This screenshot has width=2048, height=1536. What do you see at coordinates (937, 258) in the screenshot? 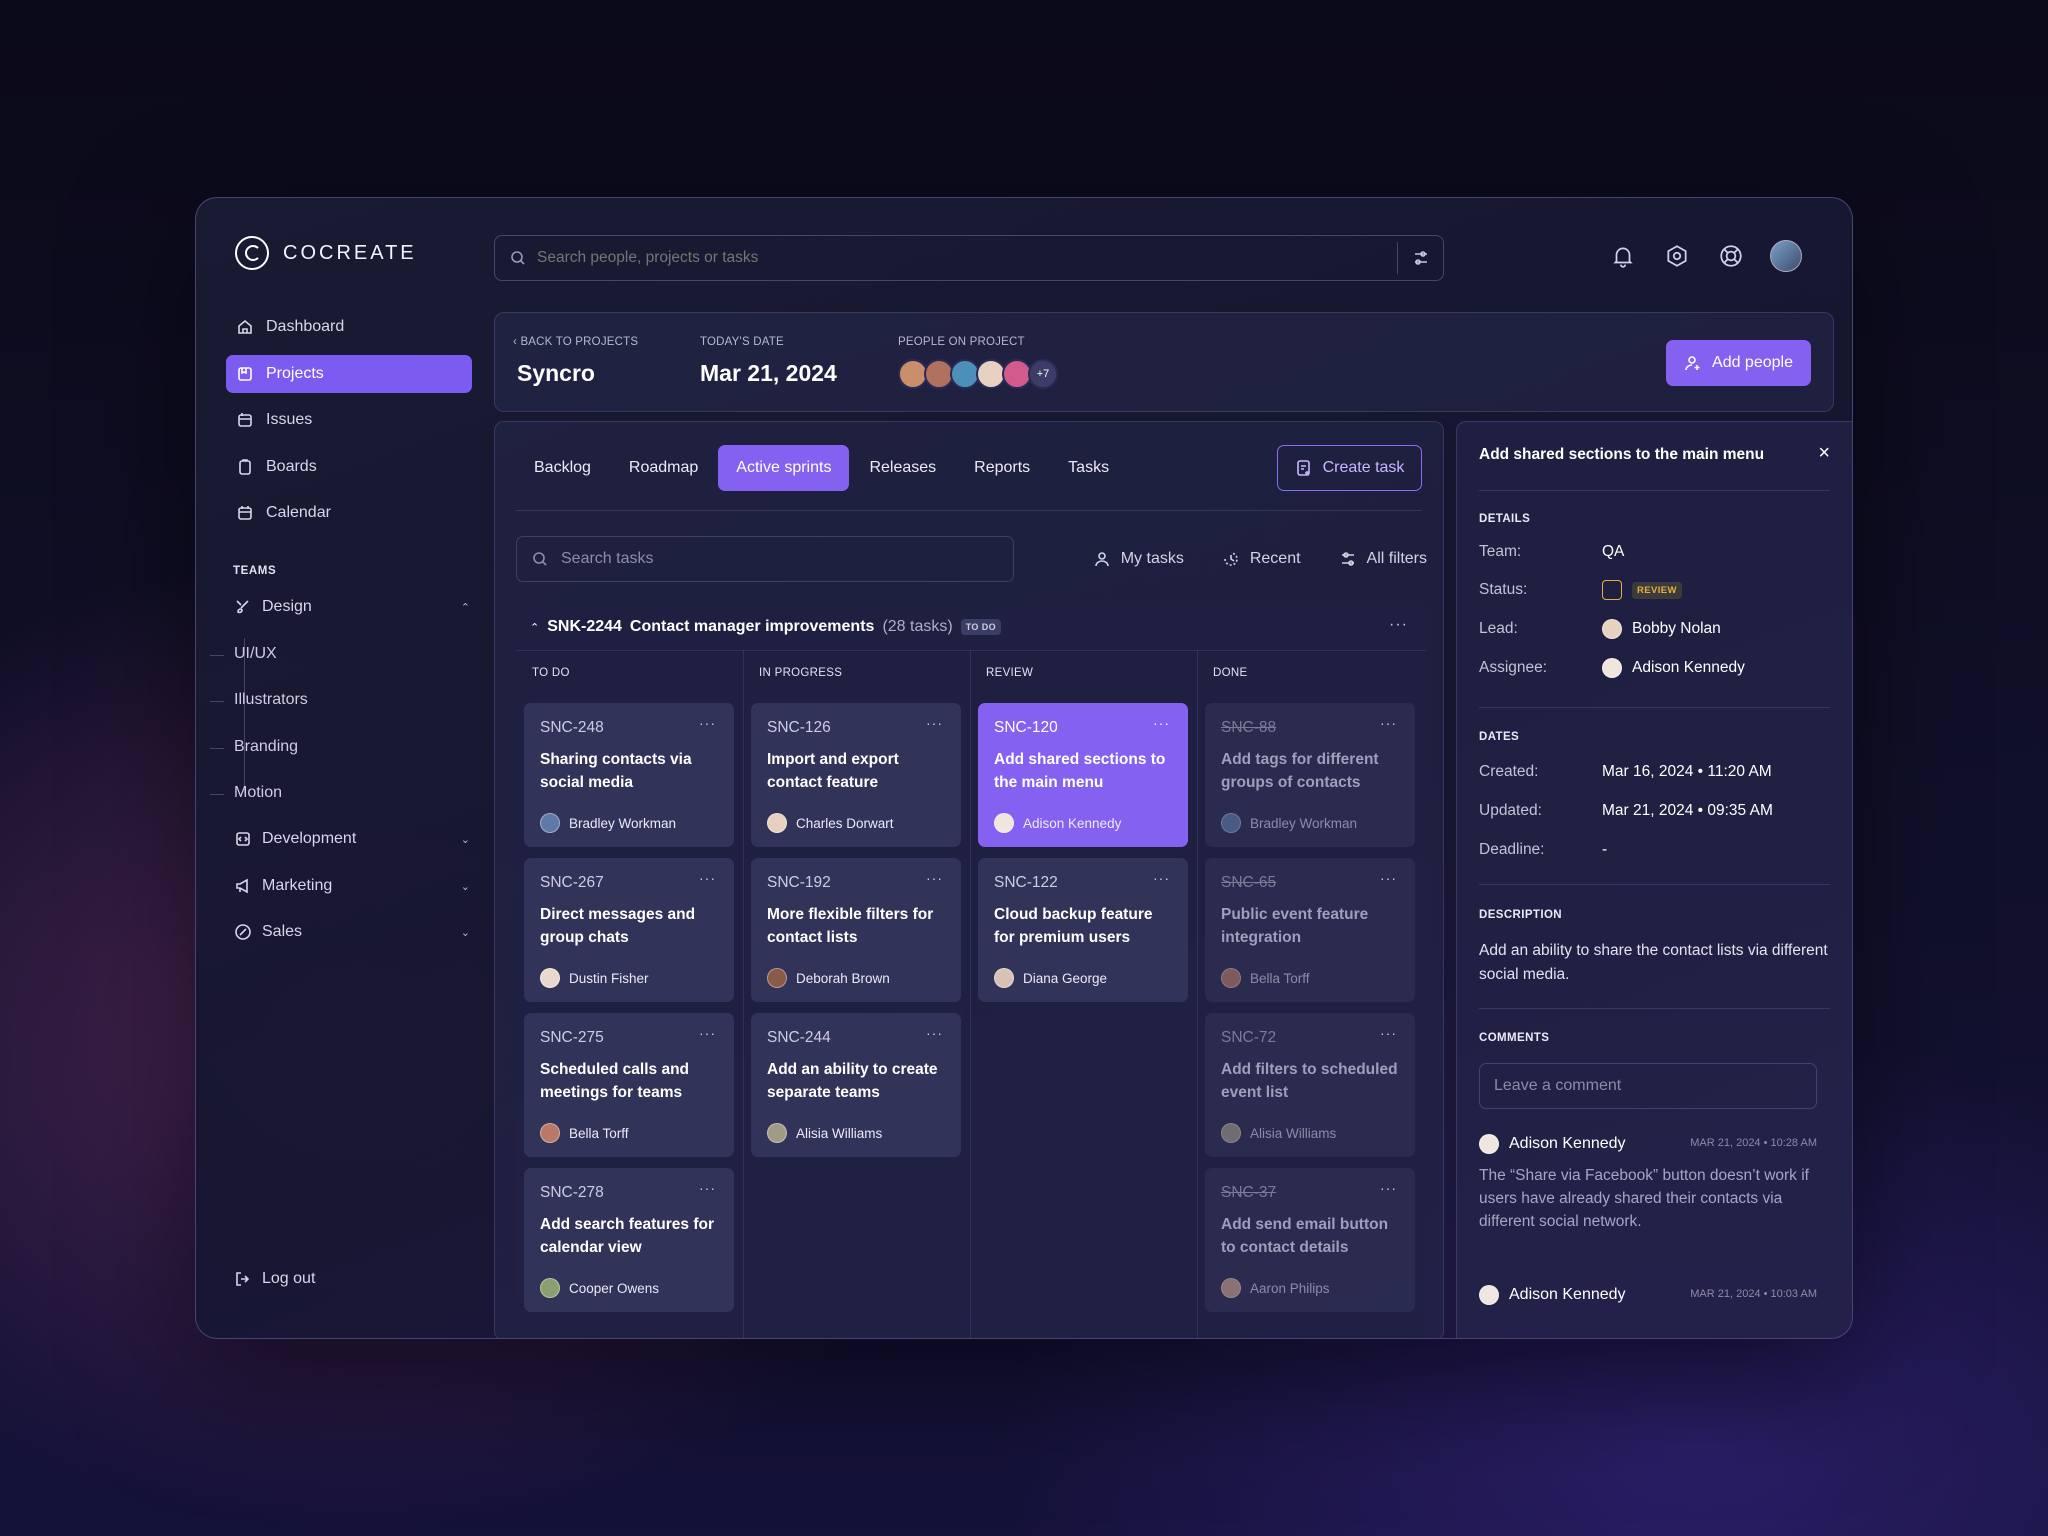
I see `global-search-input` at bounding box center [937, 258].